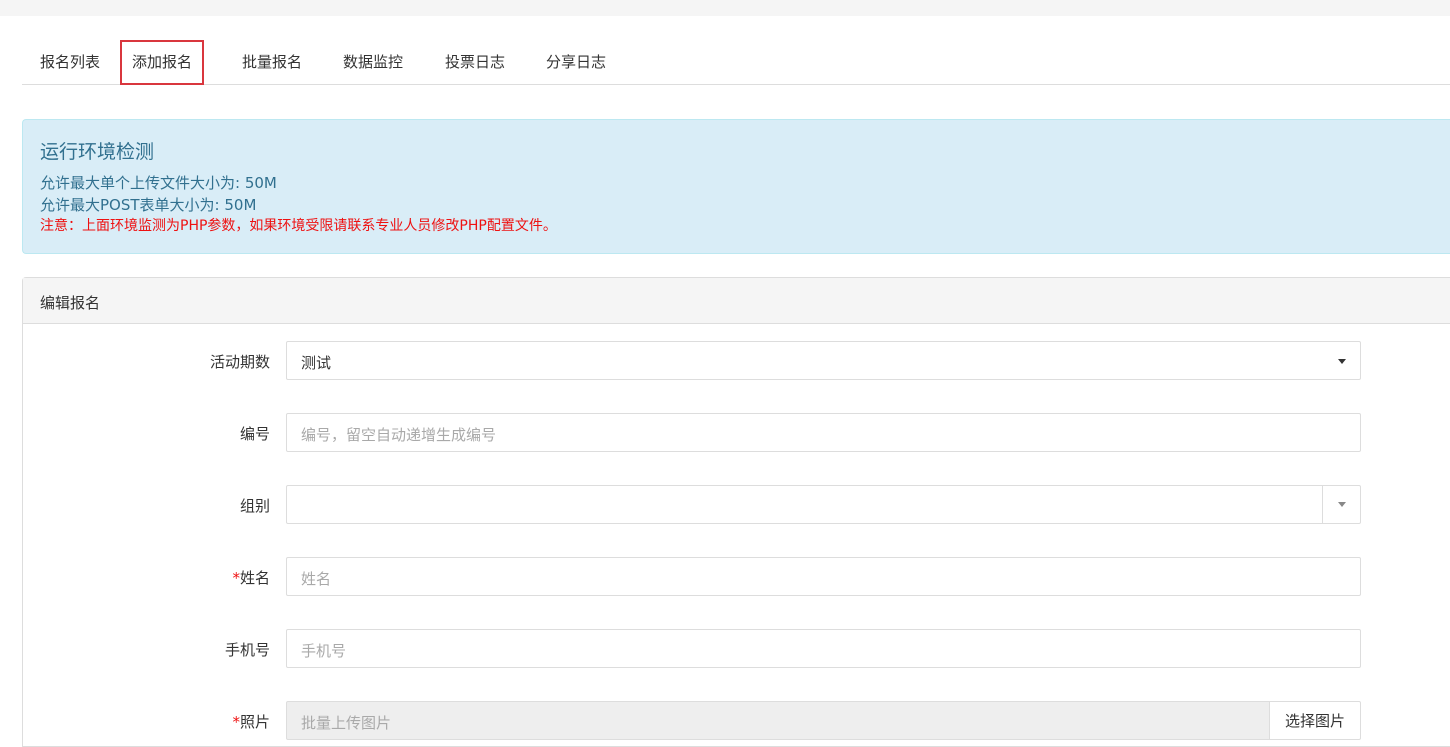 Image resolution: width=1450 pixels, height=747 pixels. I want to click on tab-bar: 报名列表 添加报名 批量报名 数据监控 投票日志 分享日志, so click(736, 62).